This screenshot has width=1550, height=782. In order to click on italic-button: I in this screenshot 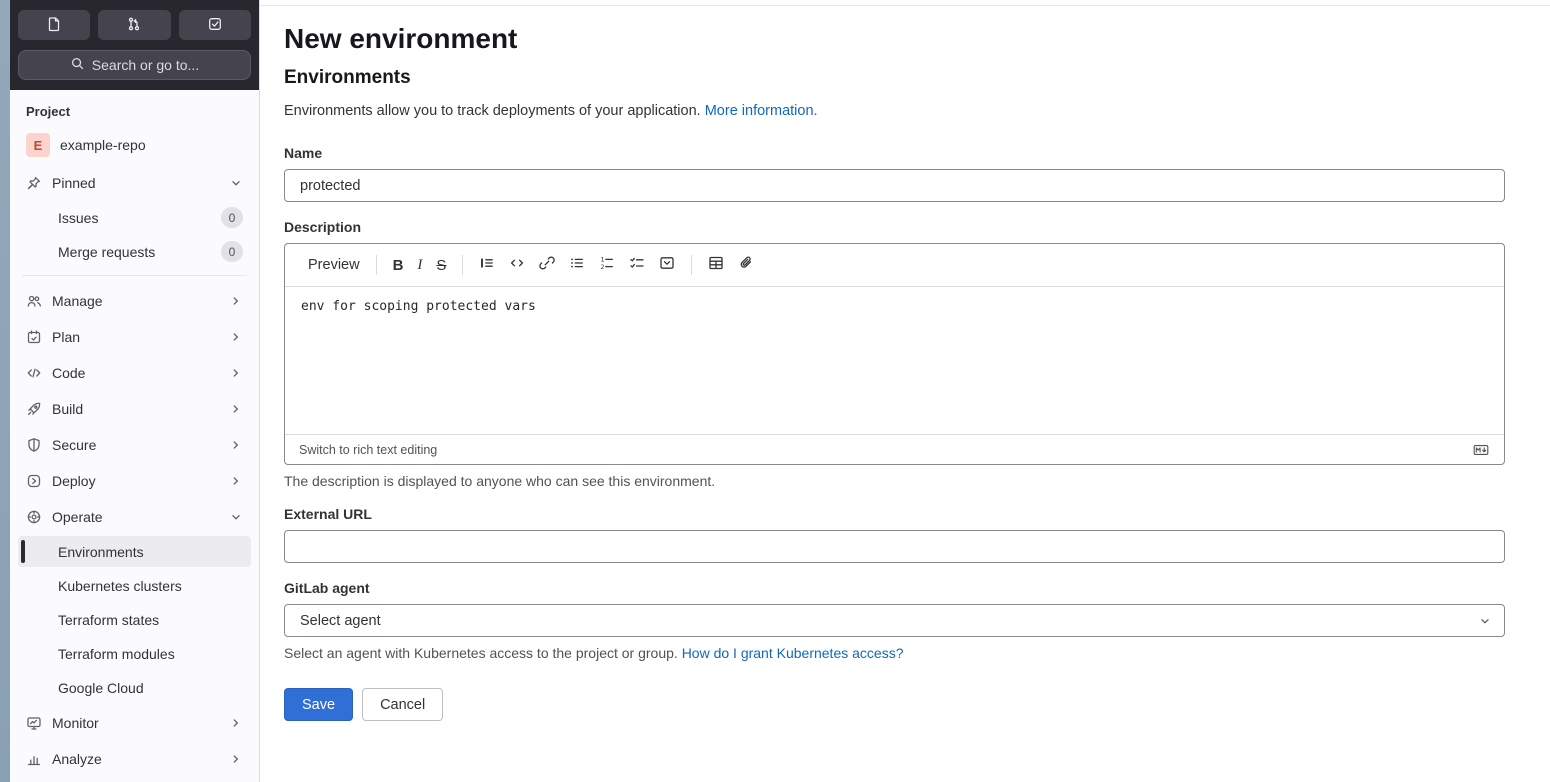, I will do `click(419, 265)`.